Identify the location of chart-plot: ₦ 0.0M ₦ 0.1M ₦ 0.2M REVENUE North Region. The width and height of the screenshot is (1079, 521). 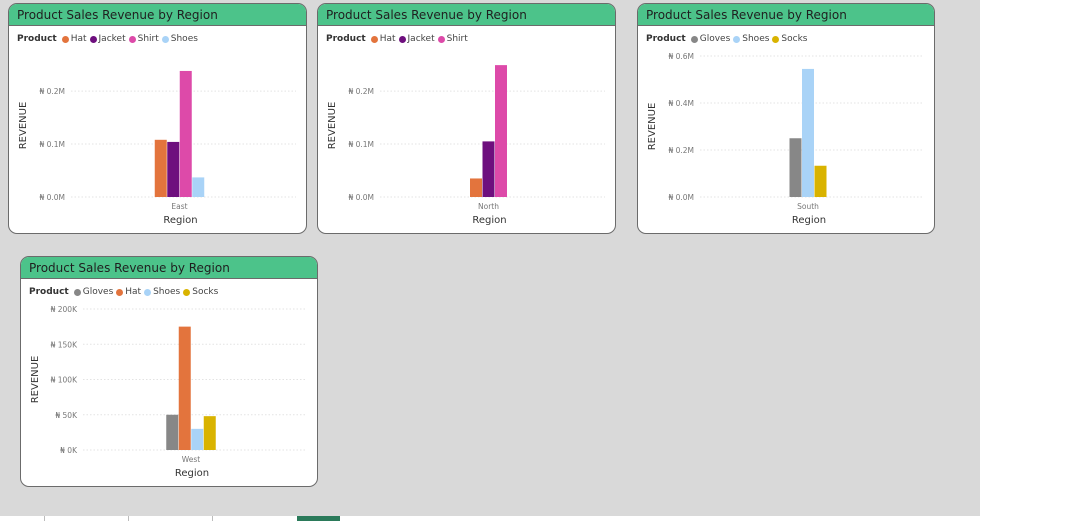
(466, 145).